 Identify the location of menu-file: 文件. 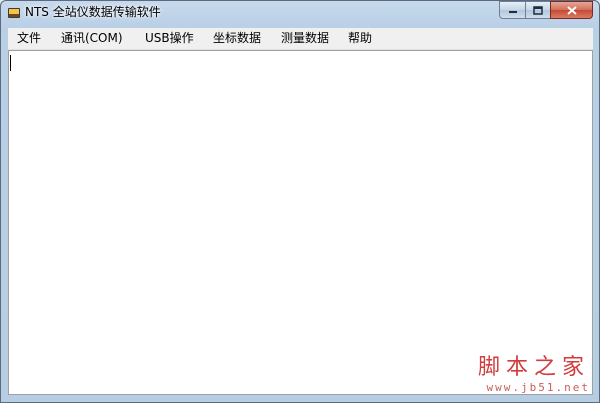
(29, 38).